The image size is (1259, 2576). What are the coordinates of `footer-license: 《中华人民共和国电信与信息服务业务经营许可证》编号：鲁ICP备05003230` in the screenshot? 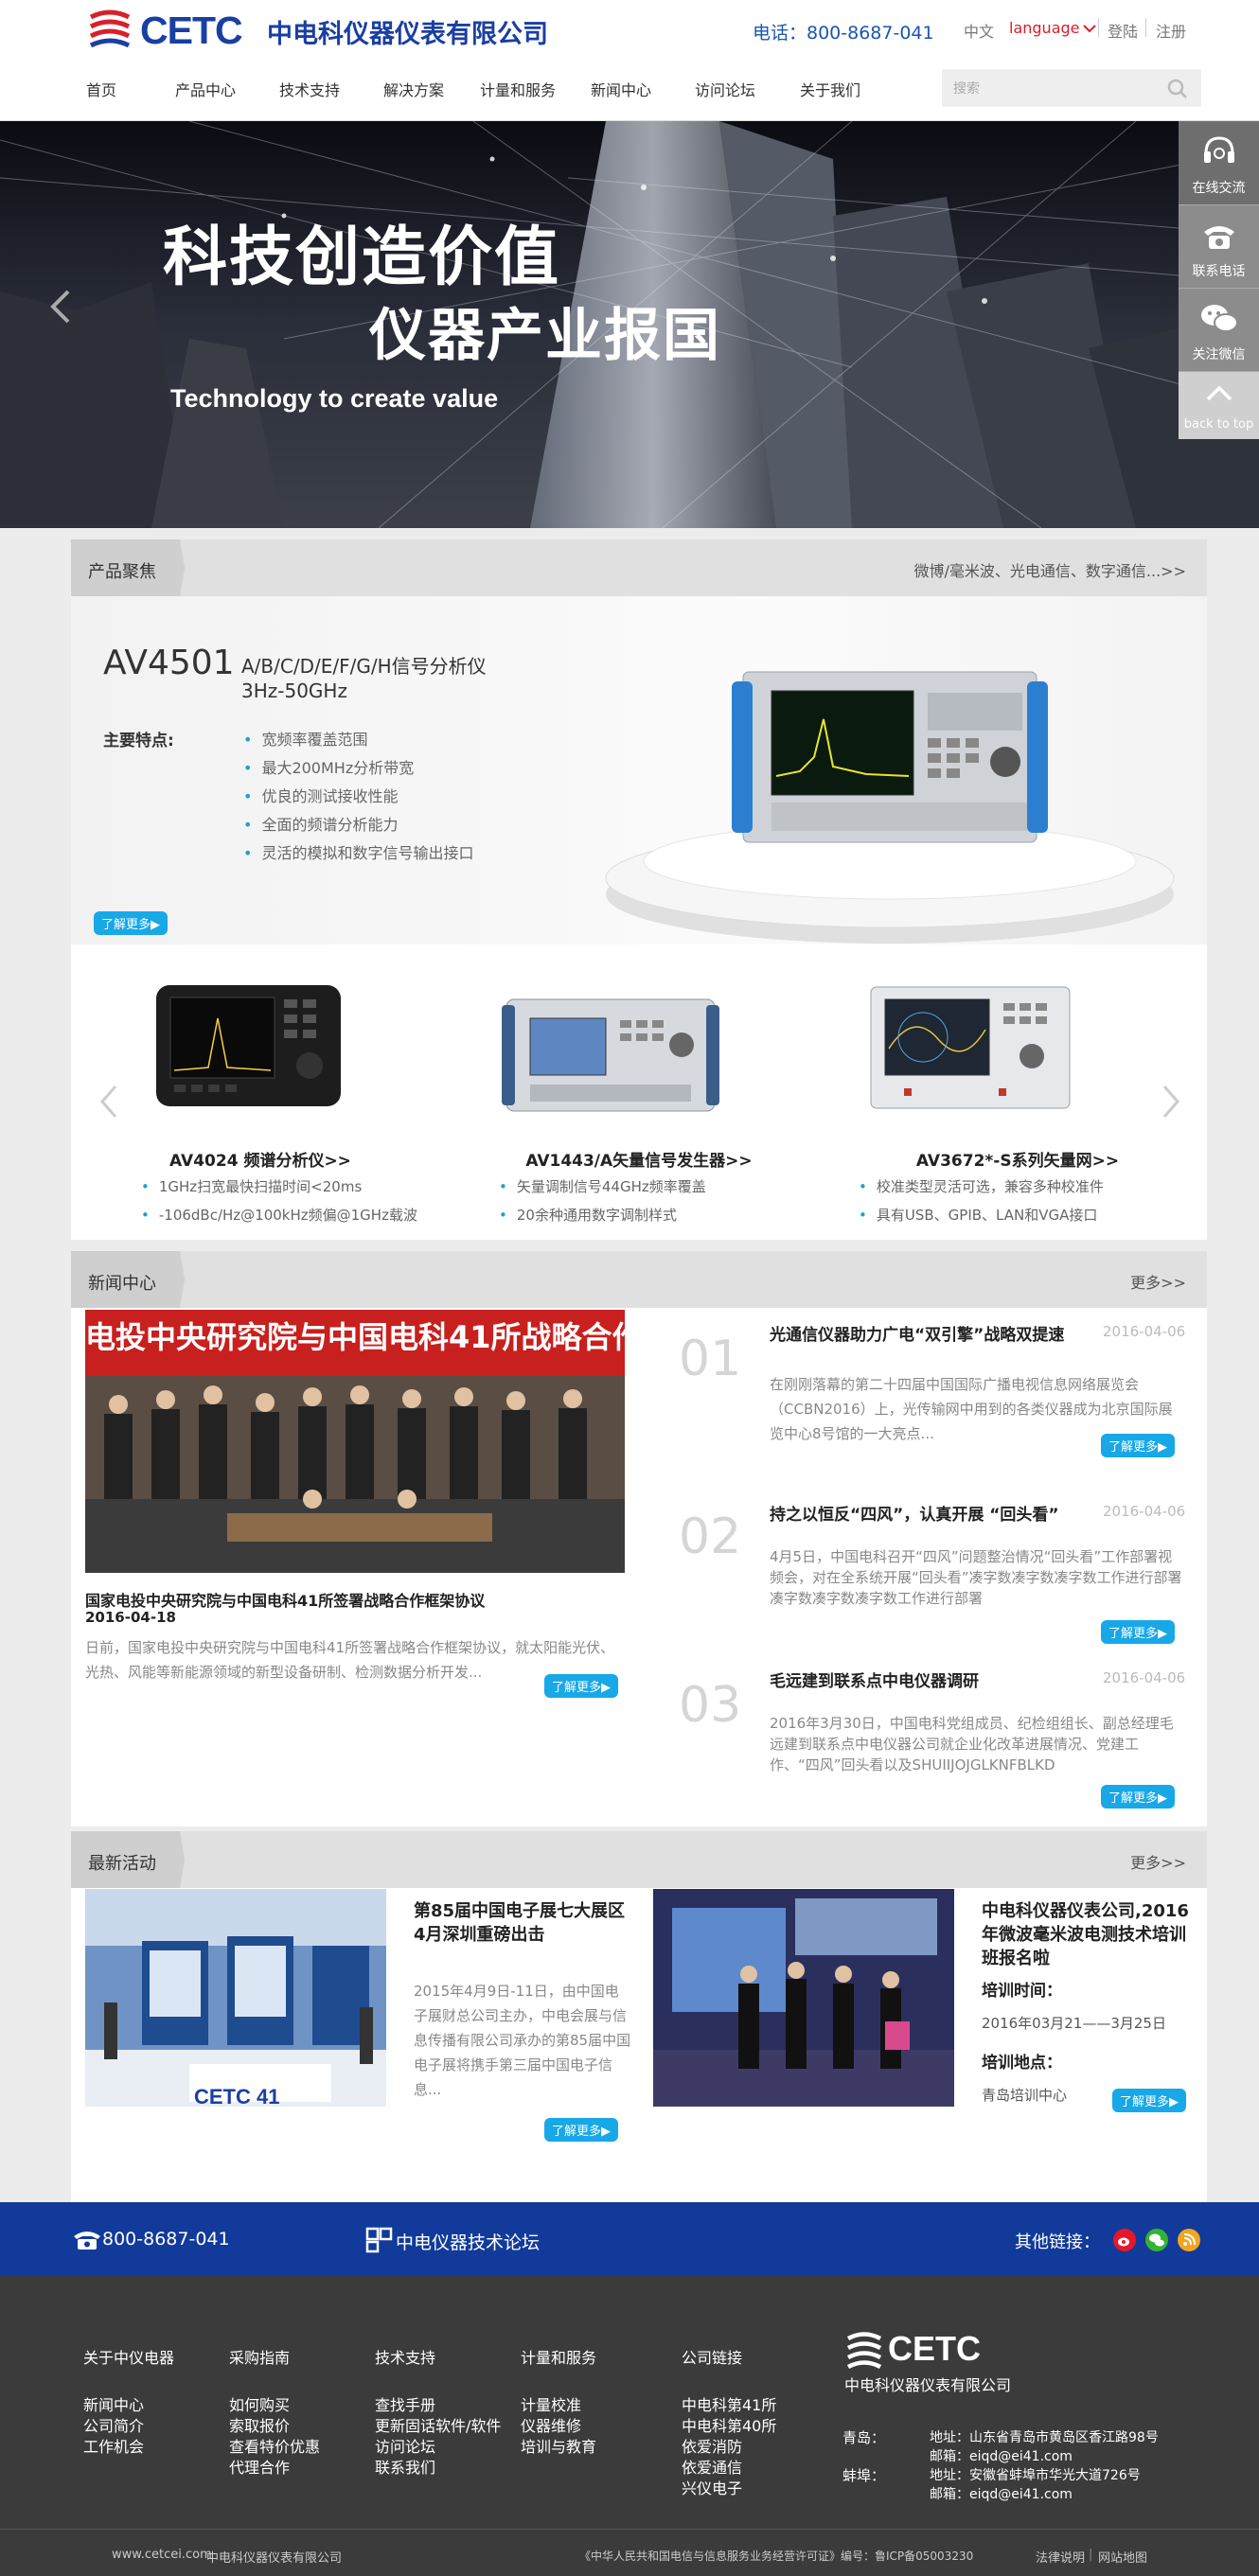 It's located at (776, 2556).